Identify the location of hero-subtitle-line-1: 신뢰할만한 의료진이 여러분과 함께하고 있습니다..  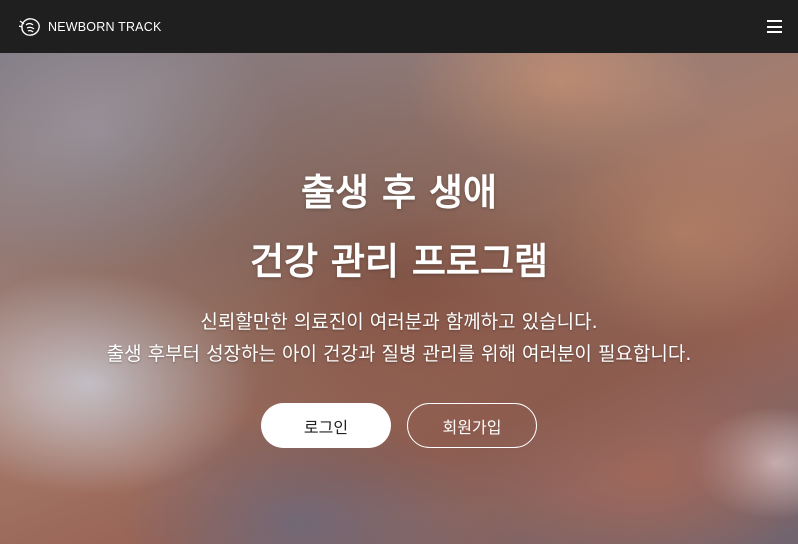
(399, 322).